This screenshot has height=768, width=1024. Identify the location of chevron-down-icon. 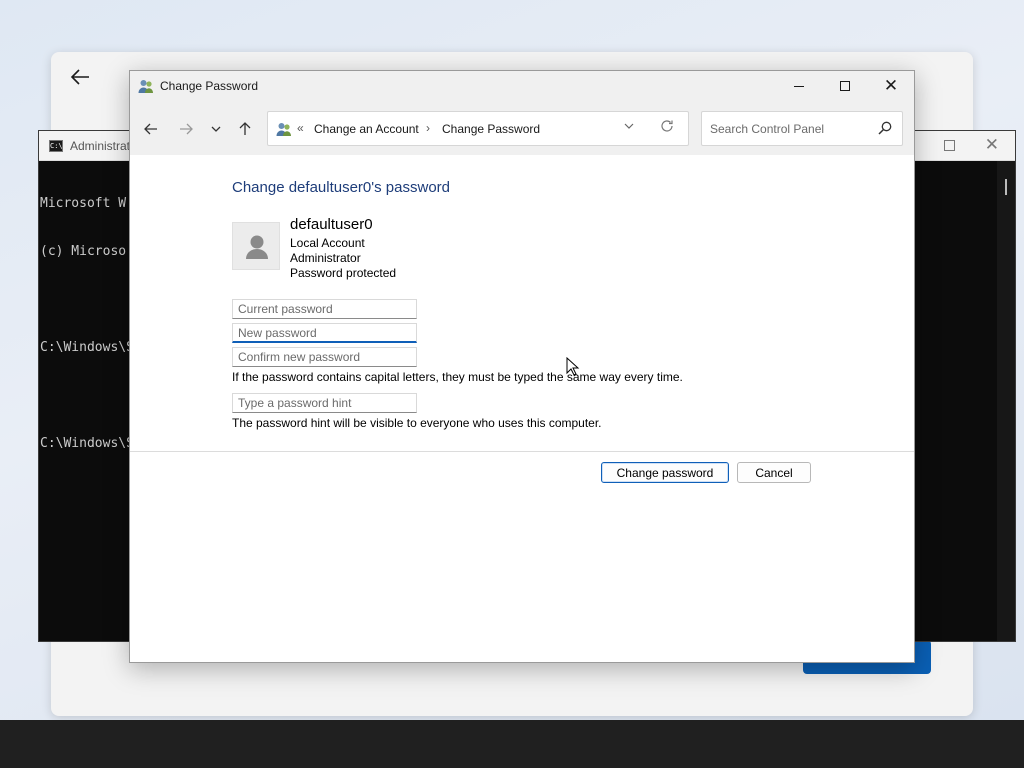
(216, 129).